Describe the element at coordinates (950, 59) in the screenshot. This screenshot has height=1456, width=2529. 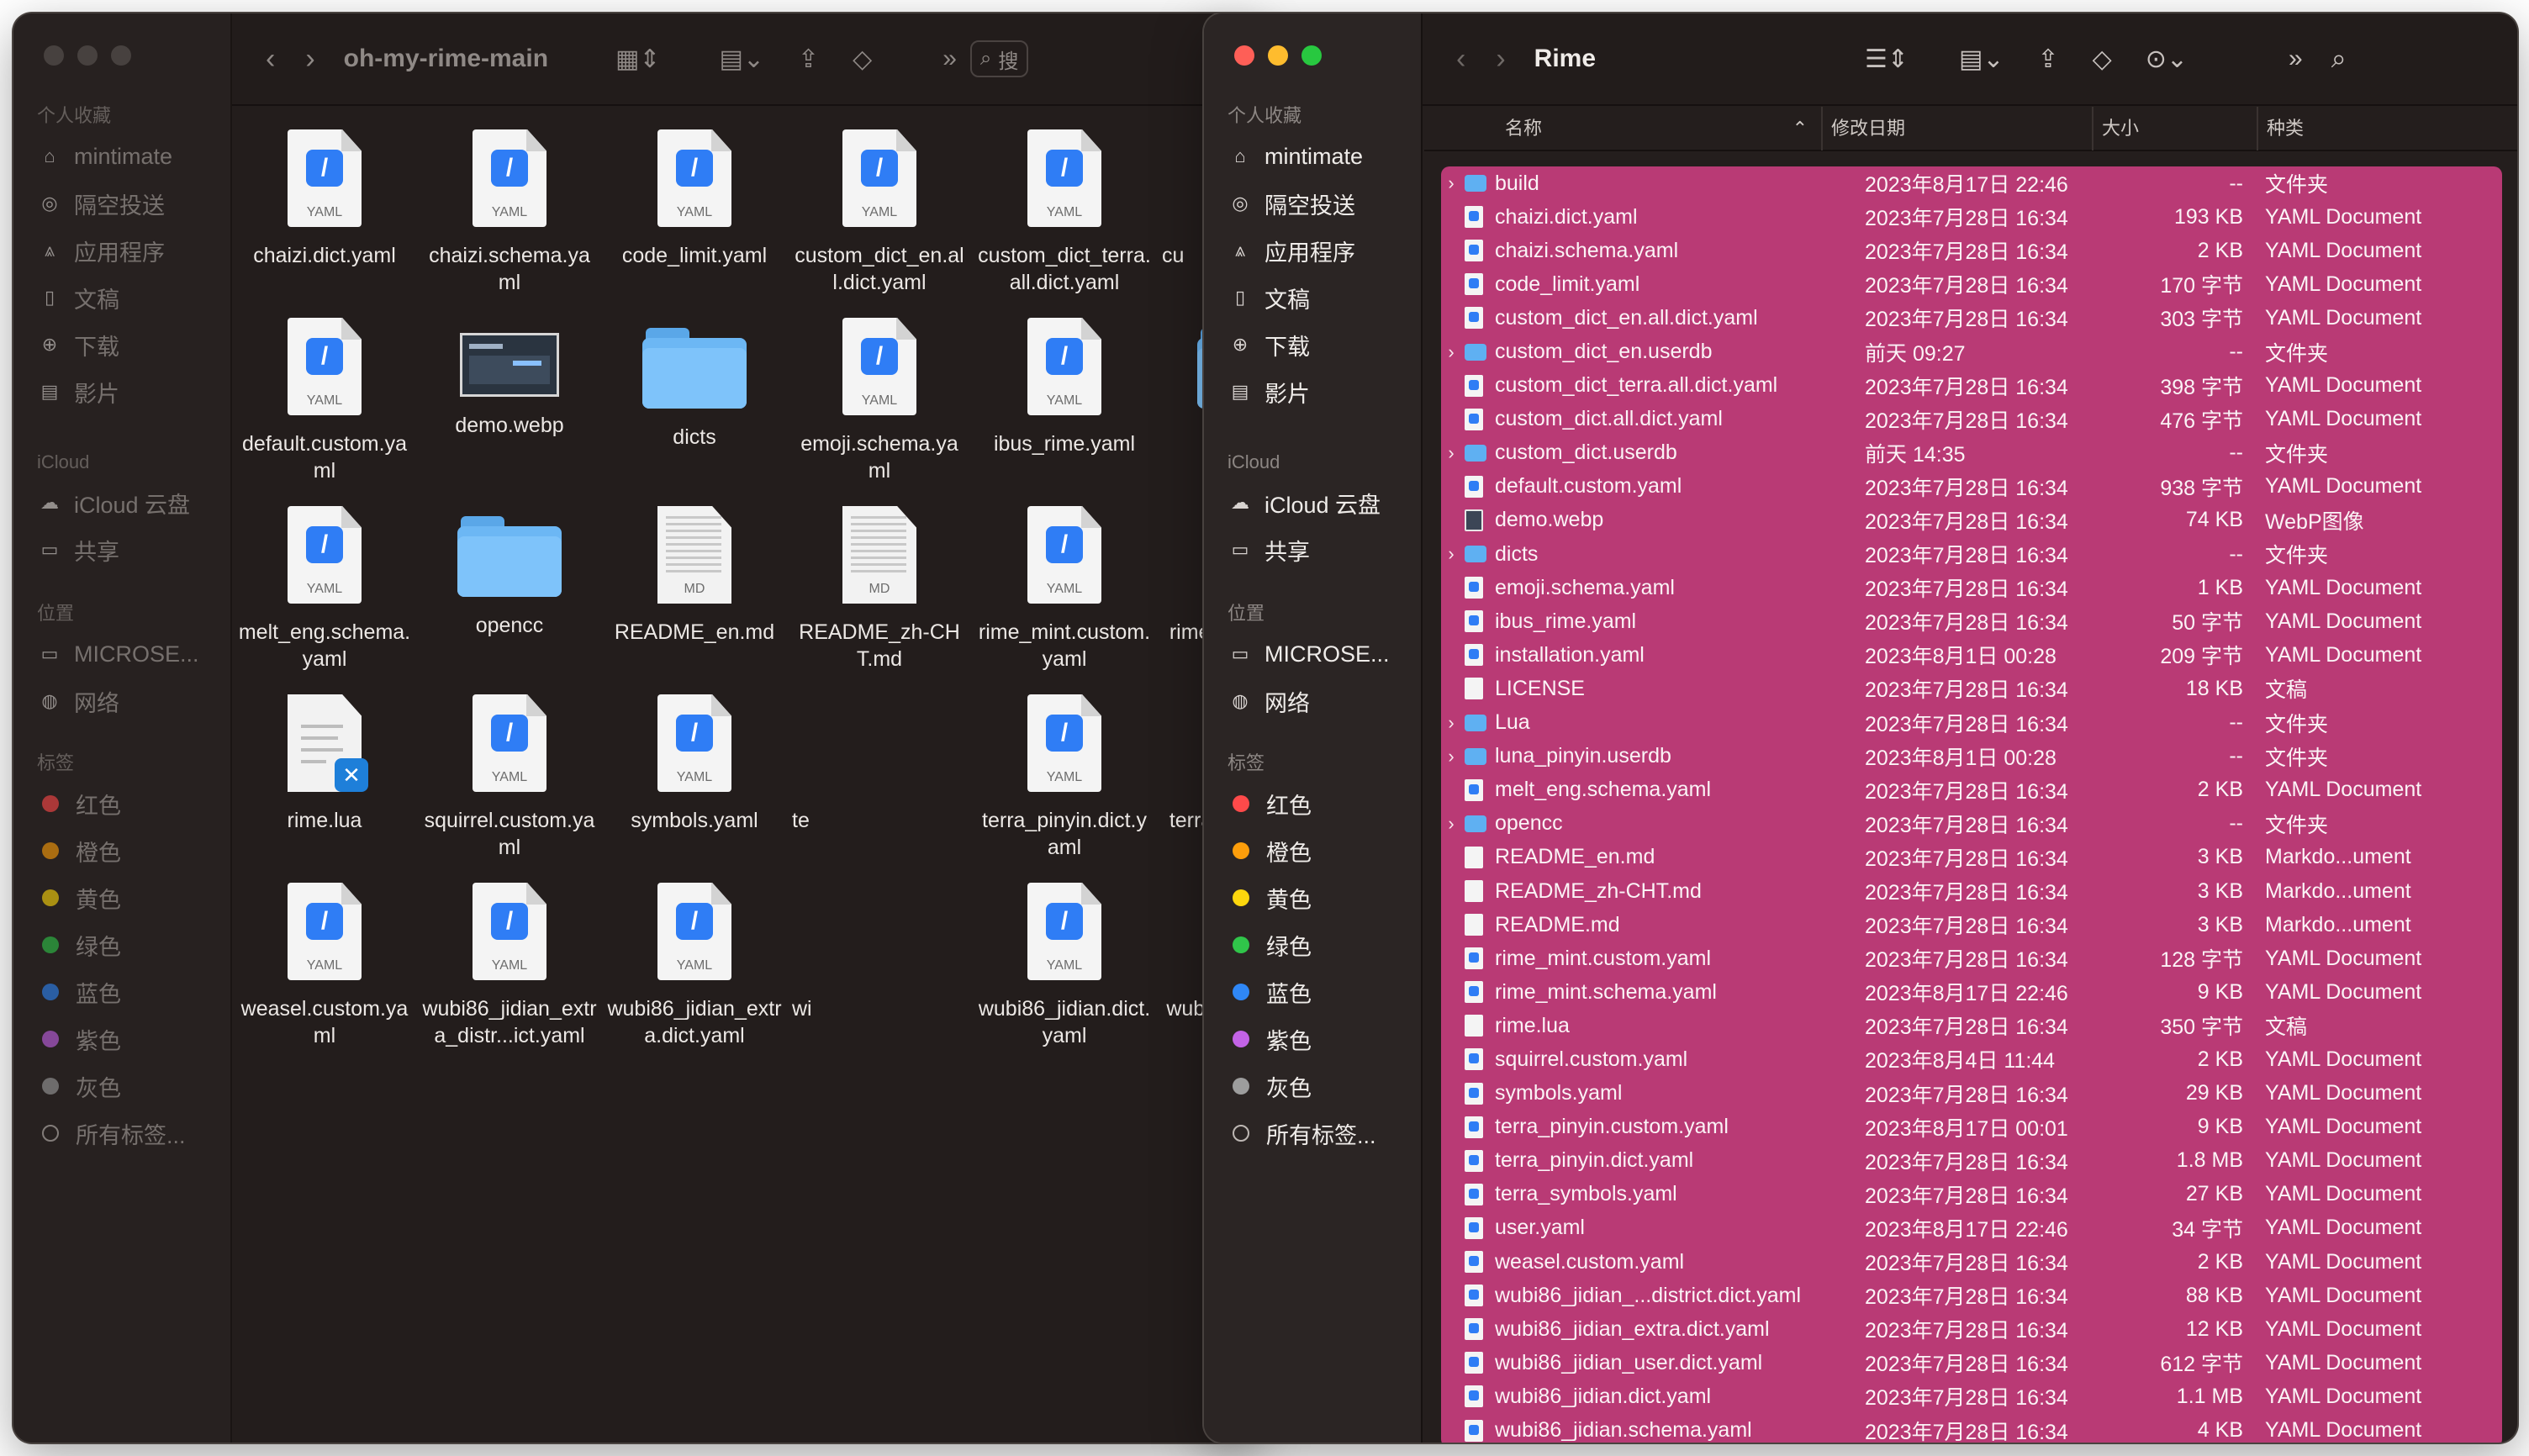
I see `more-toolbar-icon: »` at that location.